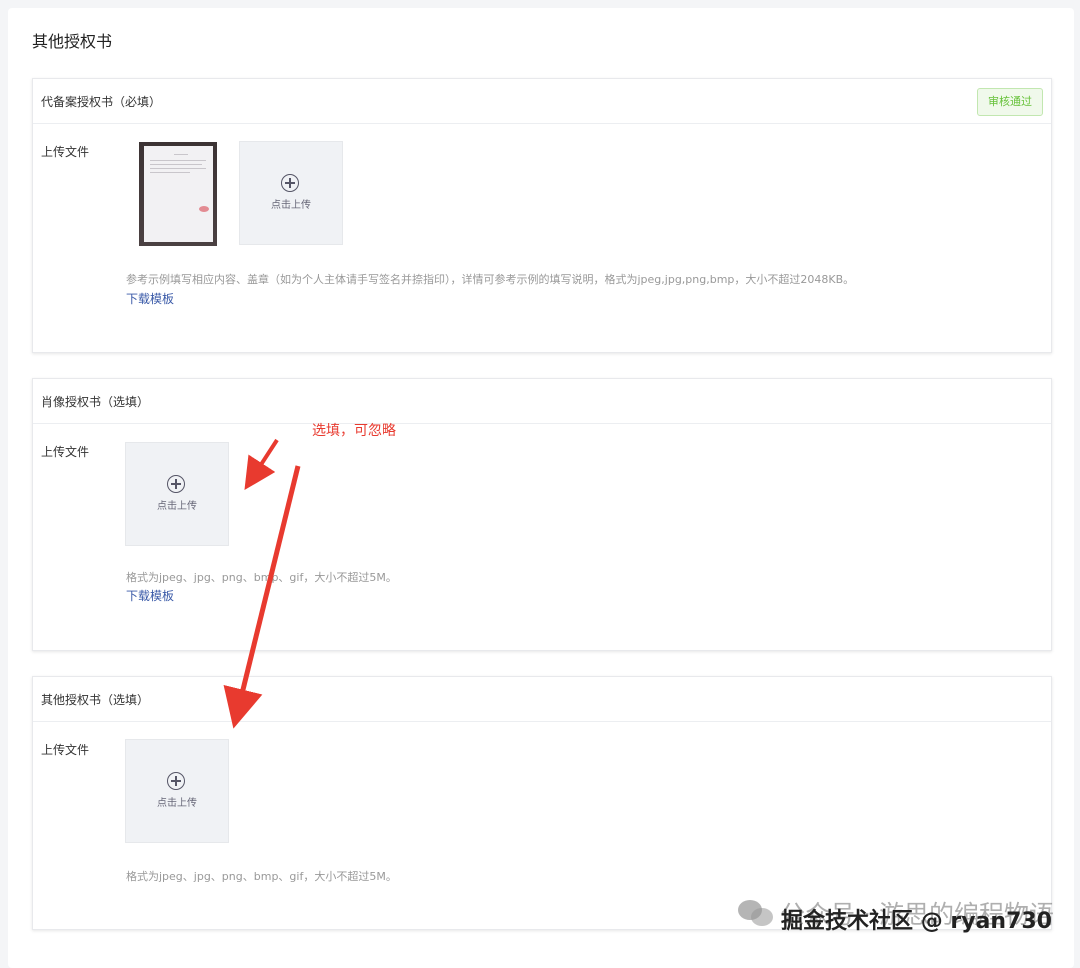 Image resolution: width=1080 pixels, height=968 pixels. What do you see at coordinates (95, 402) in the screenshot?
I see `section-title: 肖像授权书（选填）` at bounding box center [95, 402].